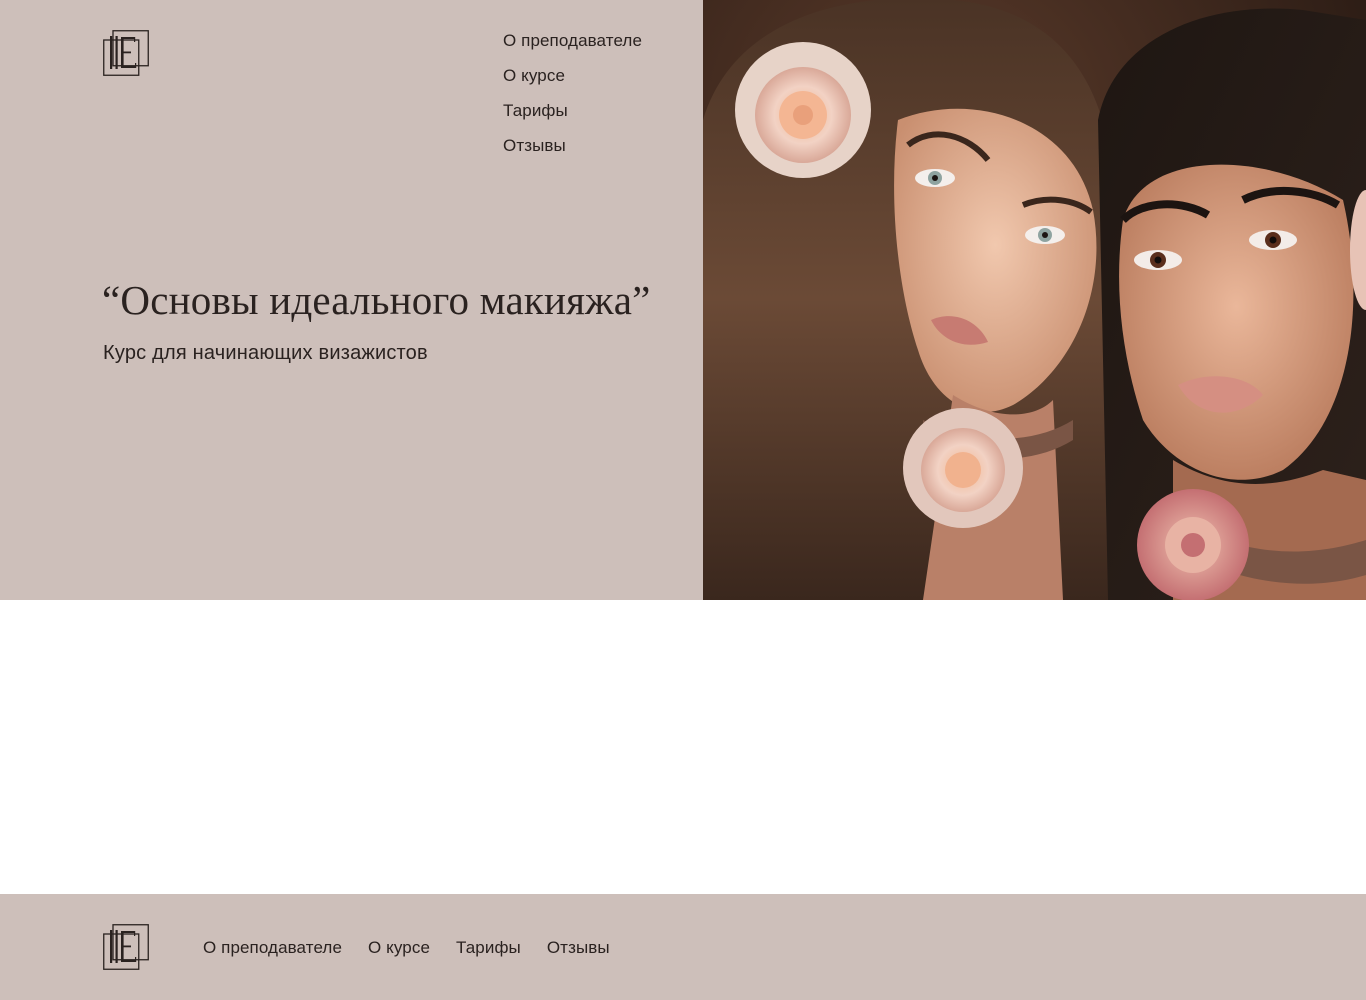 This screenshot has width=1366, height=1000. What do you see at coordinates (272, 947) in the screenshot?
I see `footer-nav-item-teacher: О преподавателе` at bounding box center [272, 947].